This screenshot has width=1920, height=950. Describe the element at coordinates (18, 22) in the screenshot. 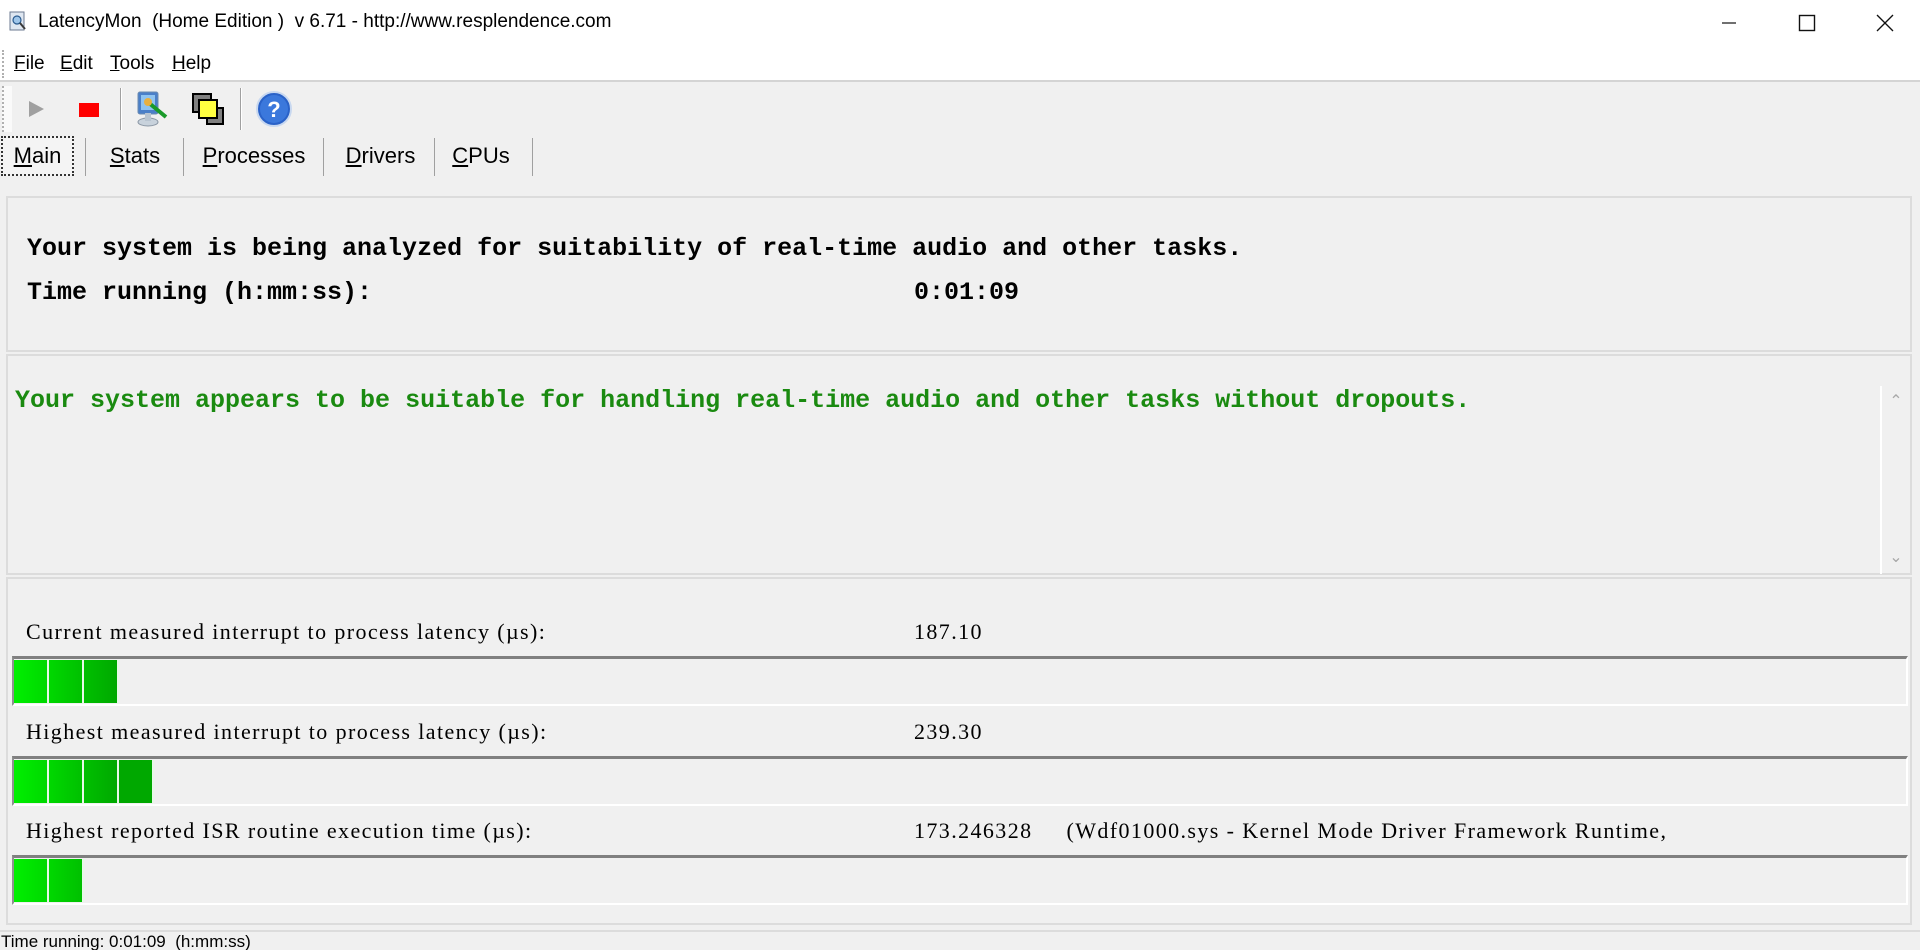

I see `app-icon` at that location.